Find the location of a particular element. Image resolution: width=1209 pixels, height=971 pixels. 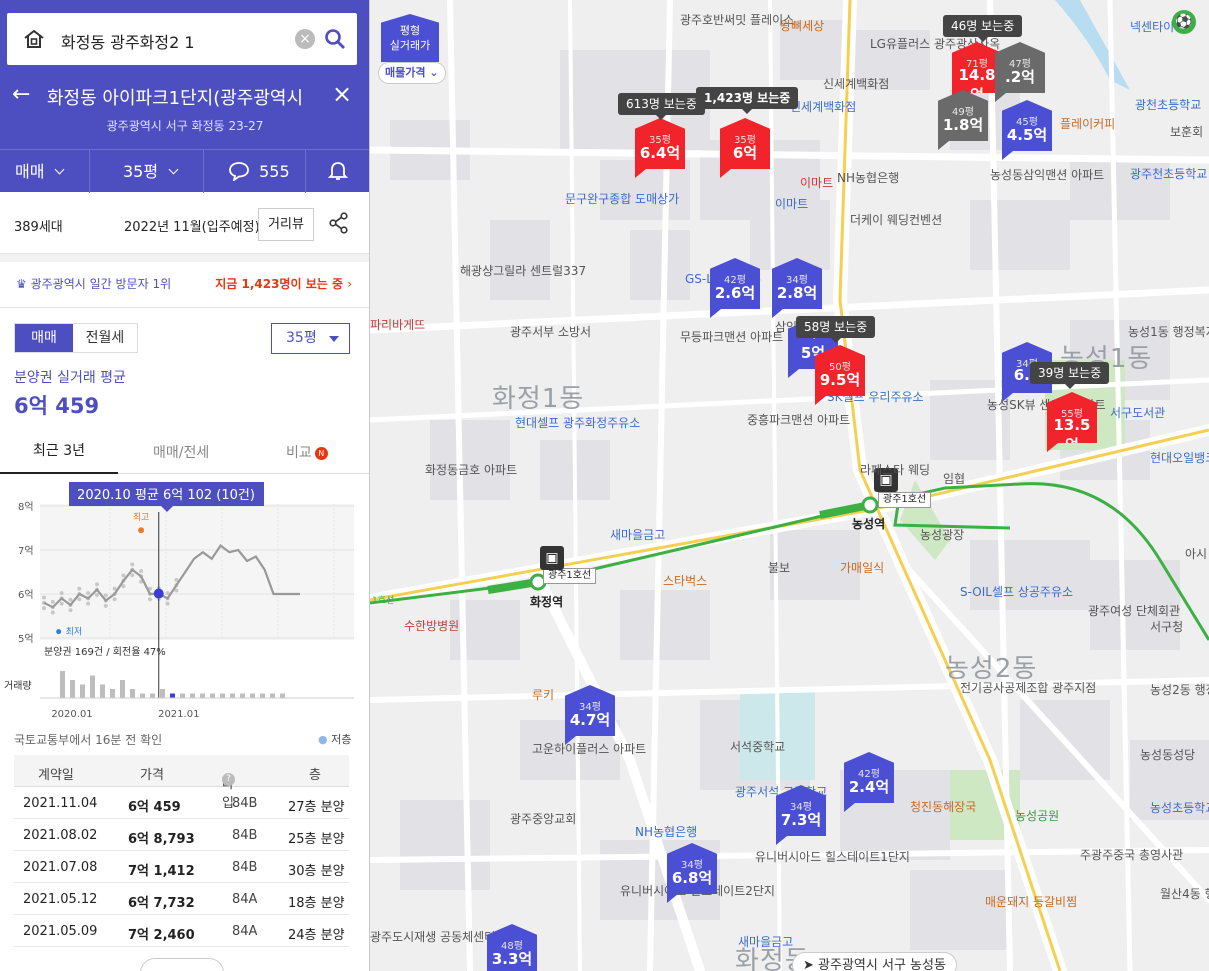

map-poi-label: 라페스타 웨딩 is located at coordinates (895, 470).